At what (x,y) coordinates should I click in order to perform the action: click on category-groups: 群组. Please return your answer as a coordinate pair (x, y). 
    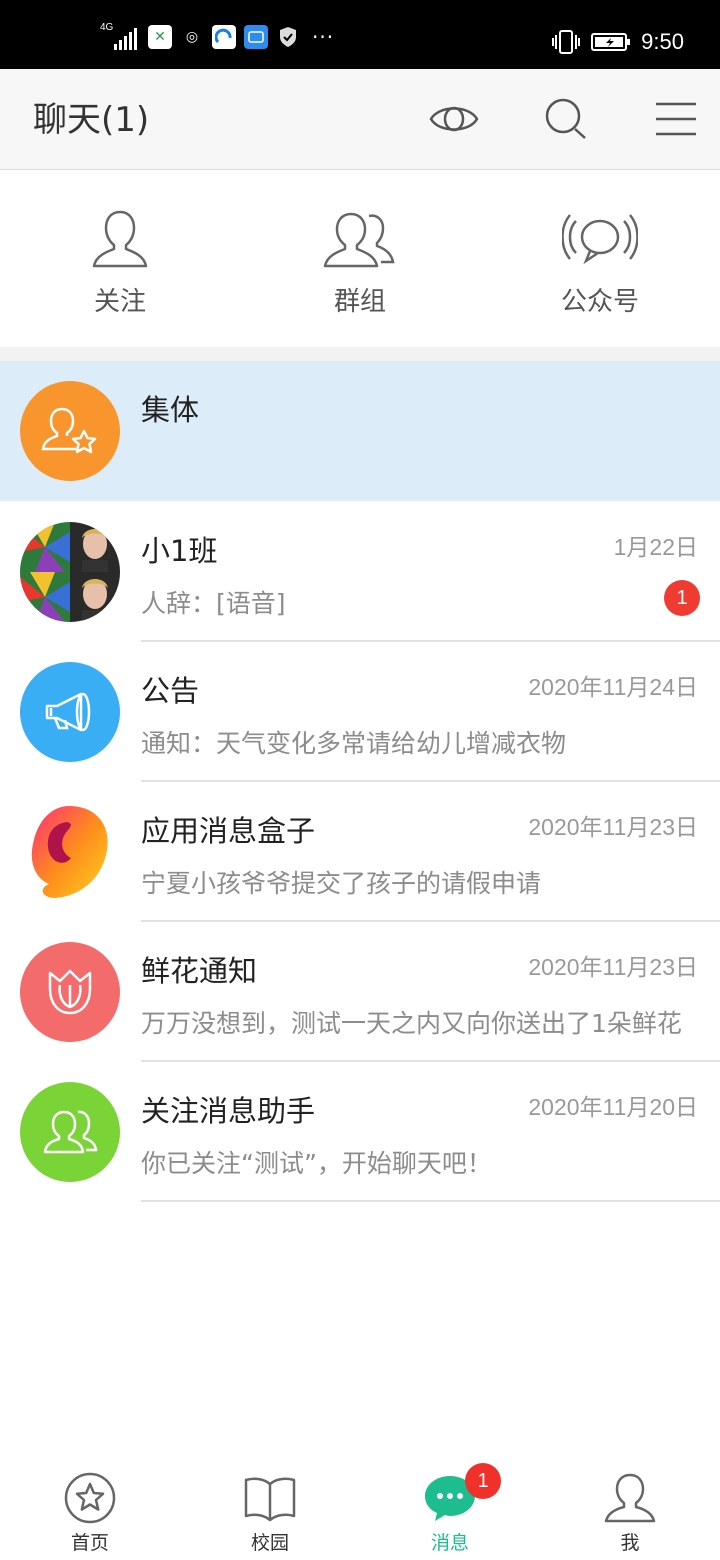
    Looking at the image, I should click on (360, 259).